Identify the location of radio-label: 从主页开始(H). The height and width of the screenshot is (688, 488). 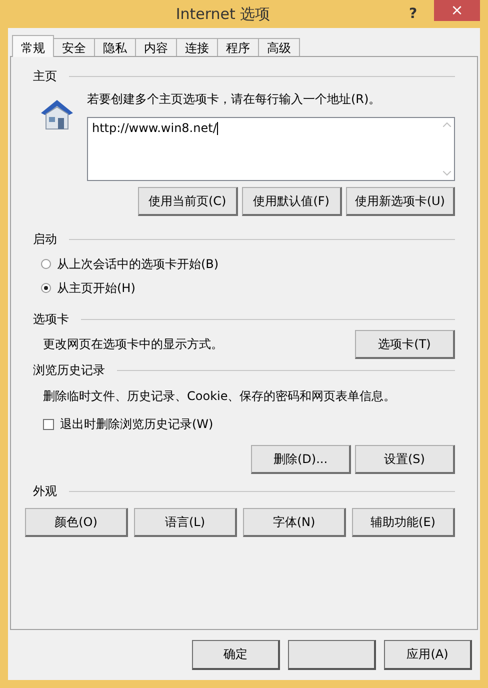
(96, 288).